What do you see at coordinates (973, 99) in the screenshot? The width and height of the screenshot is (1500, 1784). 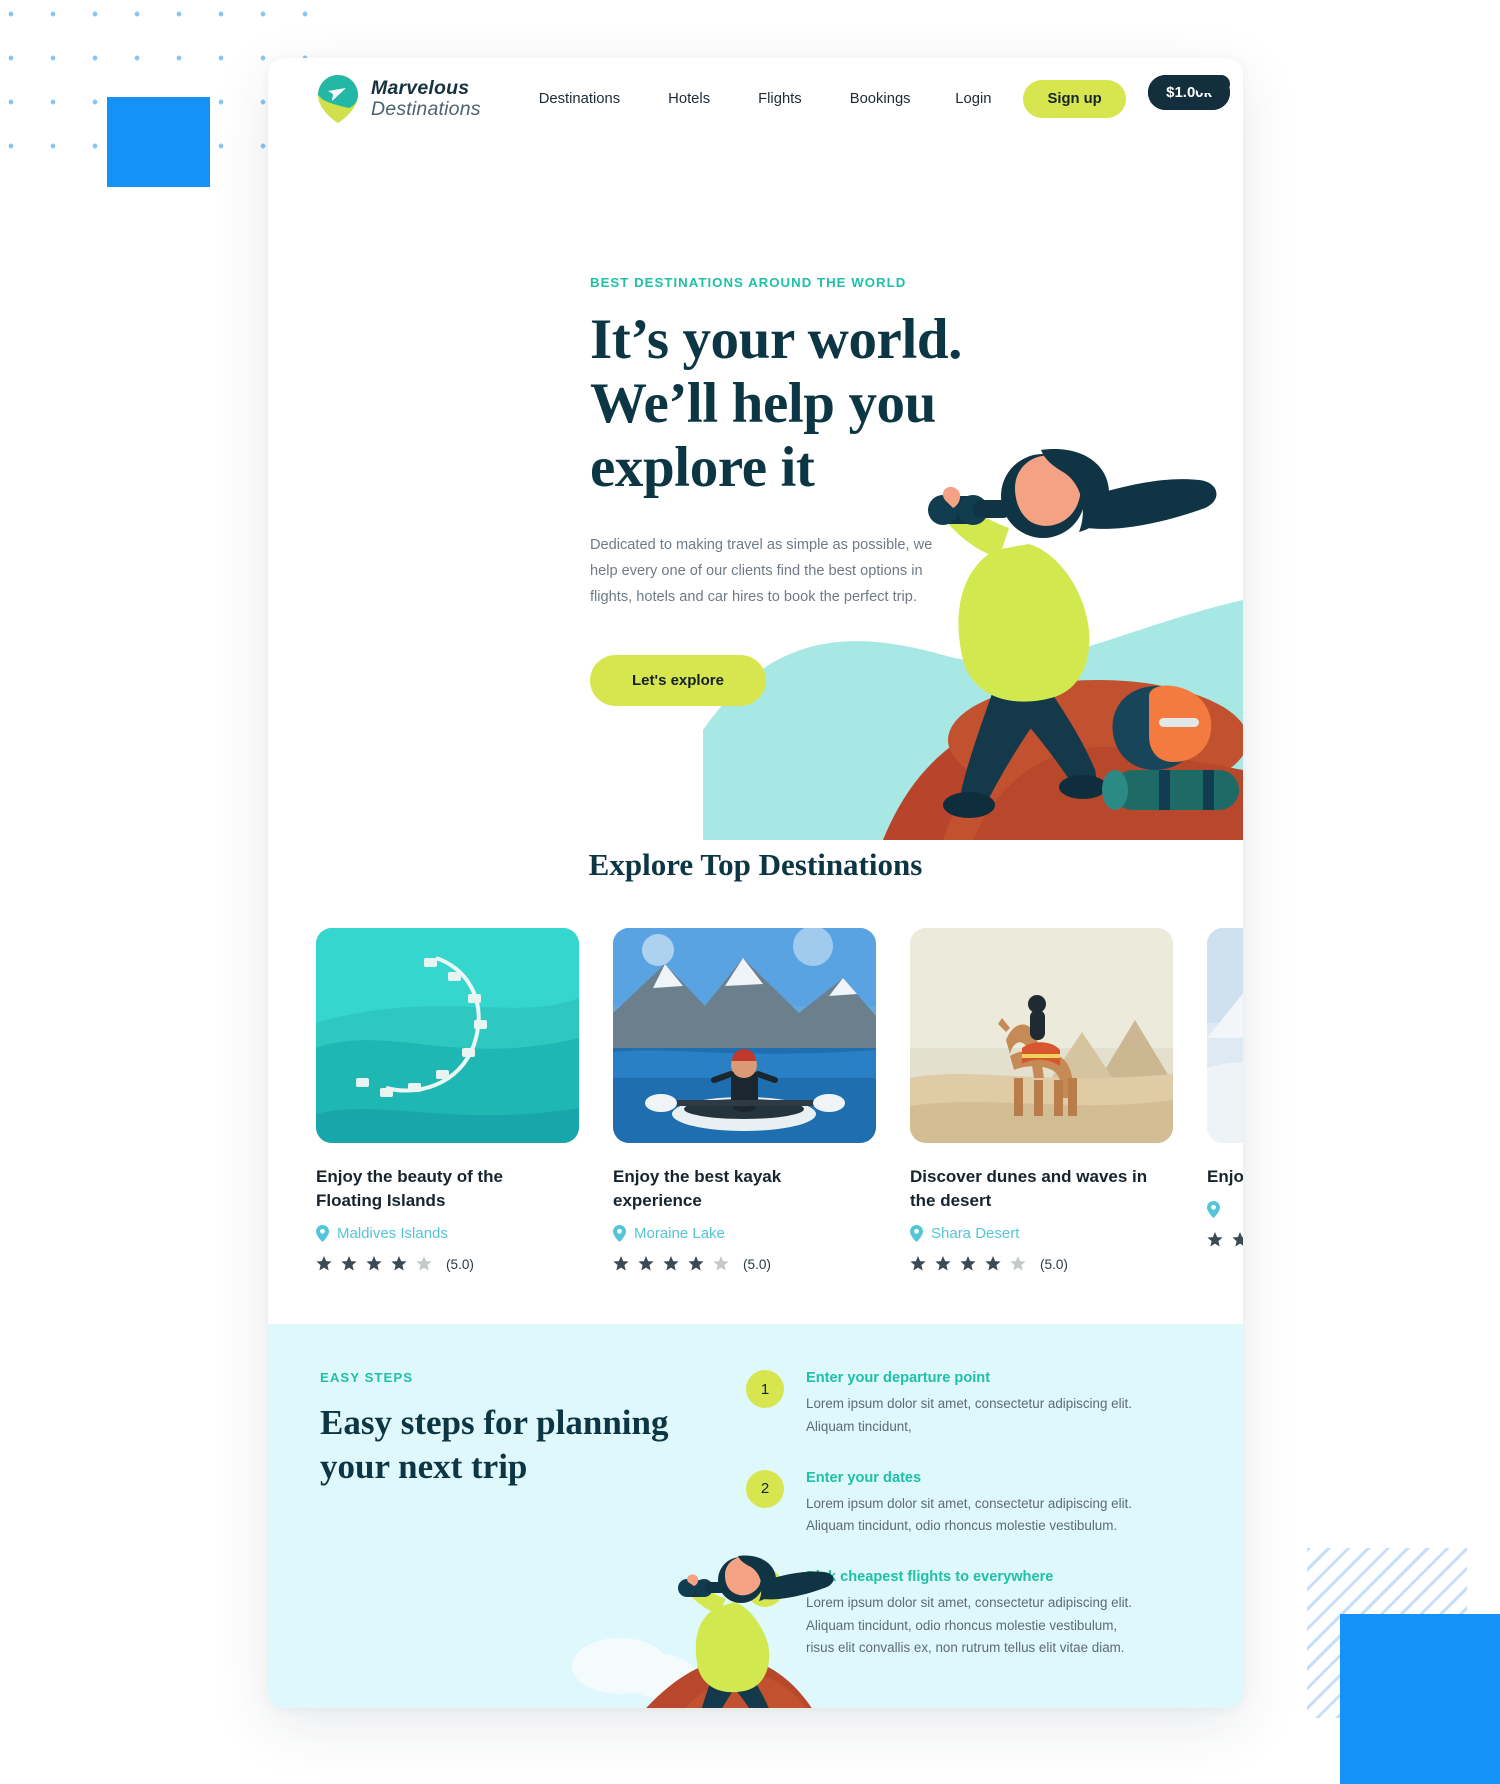 I see `login-link: Login` at bounding box center [973, 99].